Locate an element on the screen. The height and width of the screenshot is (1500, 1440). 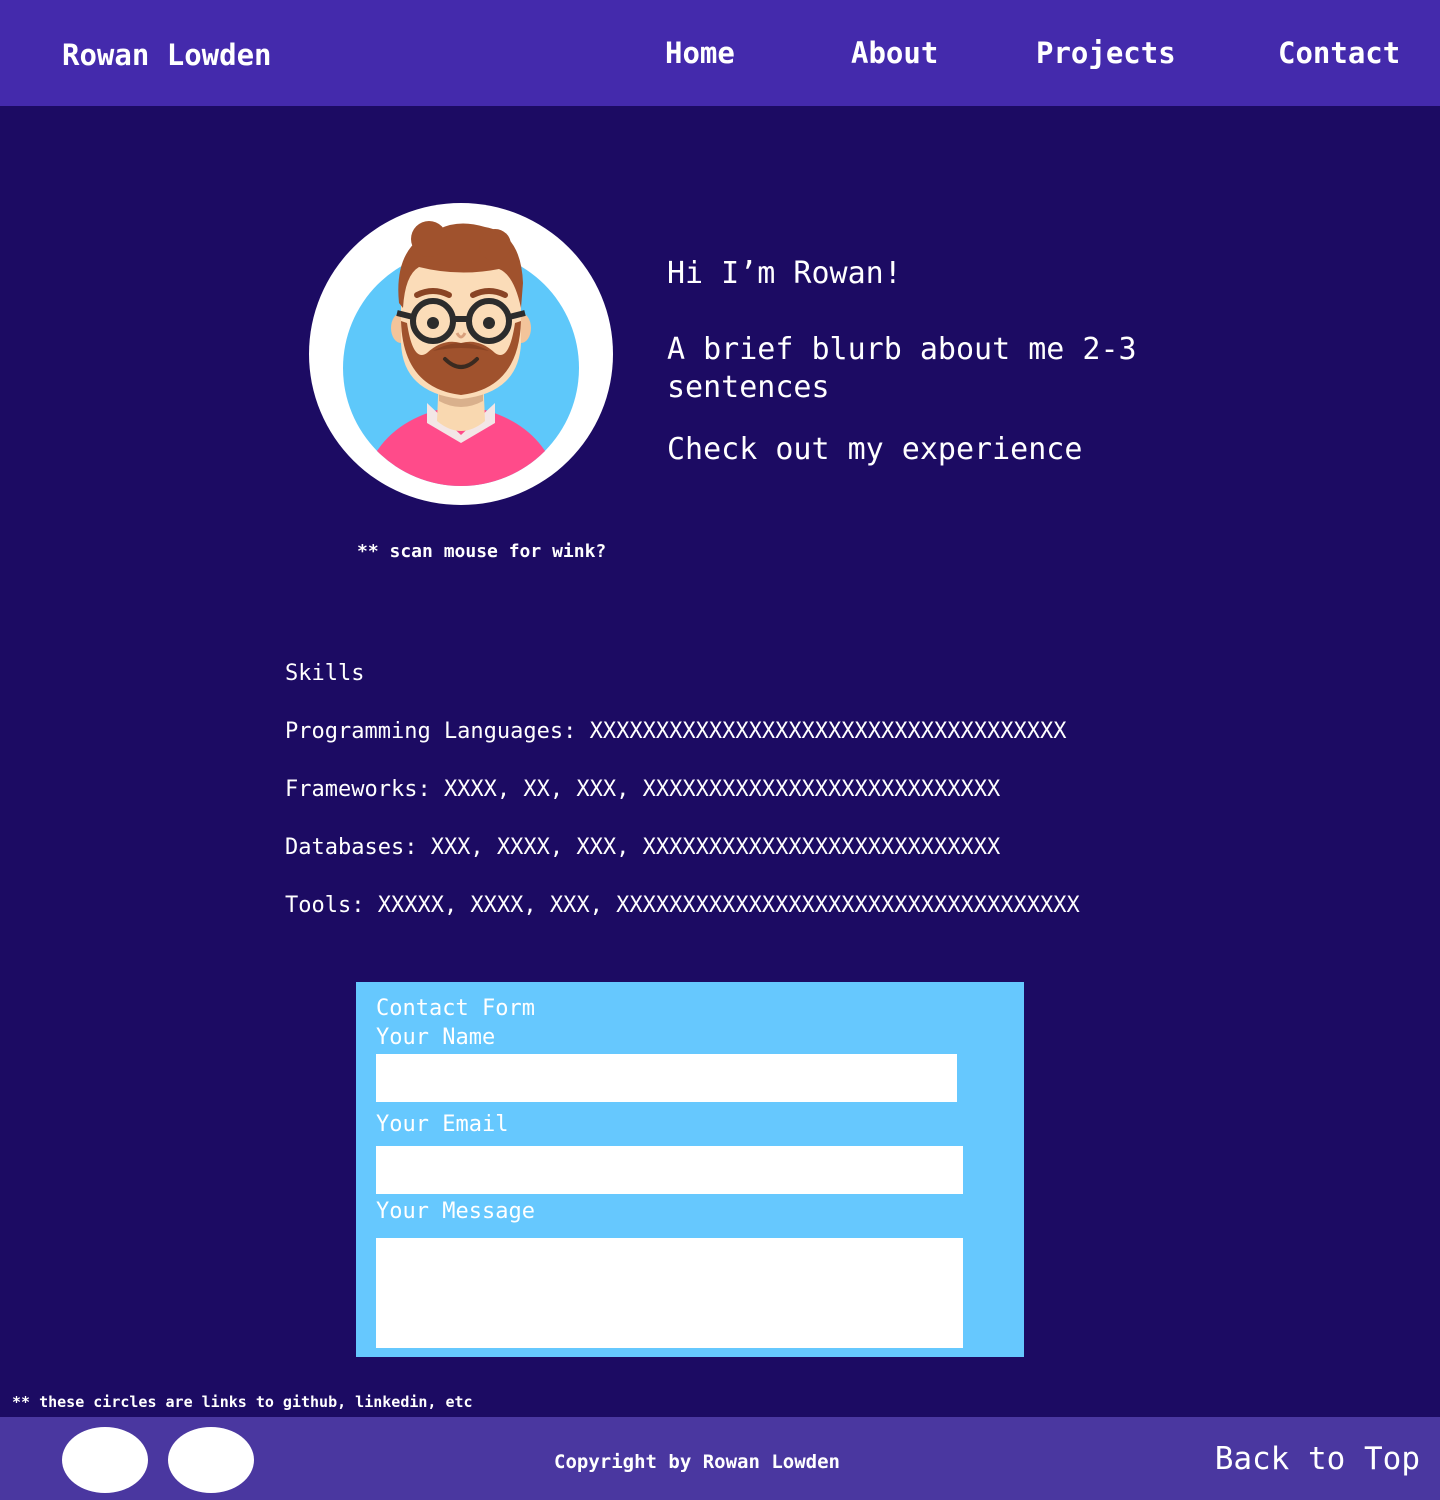
name-label: Your Name is located at coordinates (436, 1037).